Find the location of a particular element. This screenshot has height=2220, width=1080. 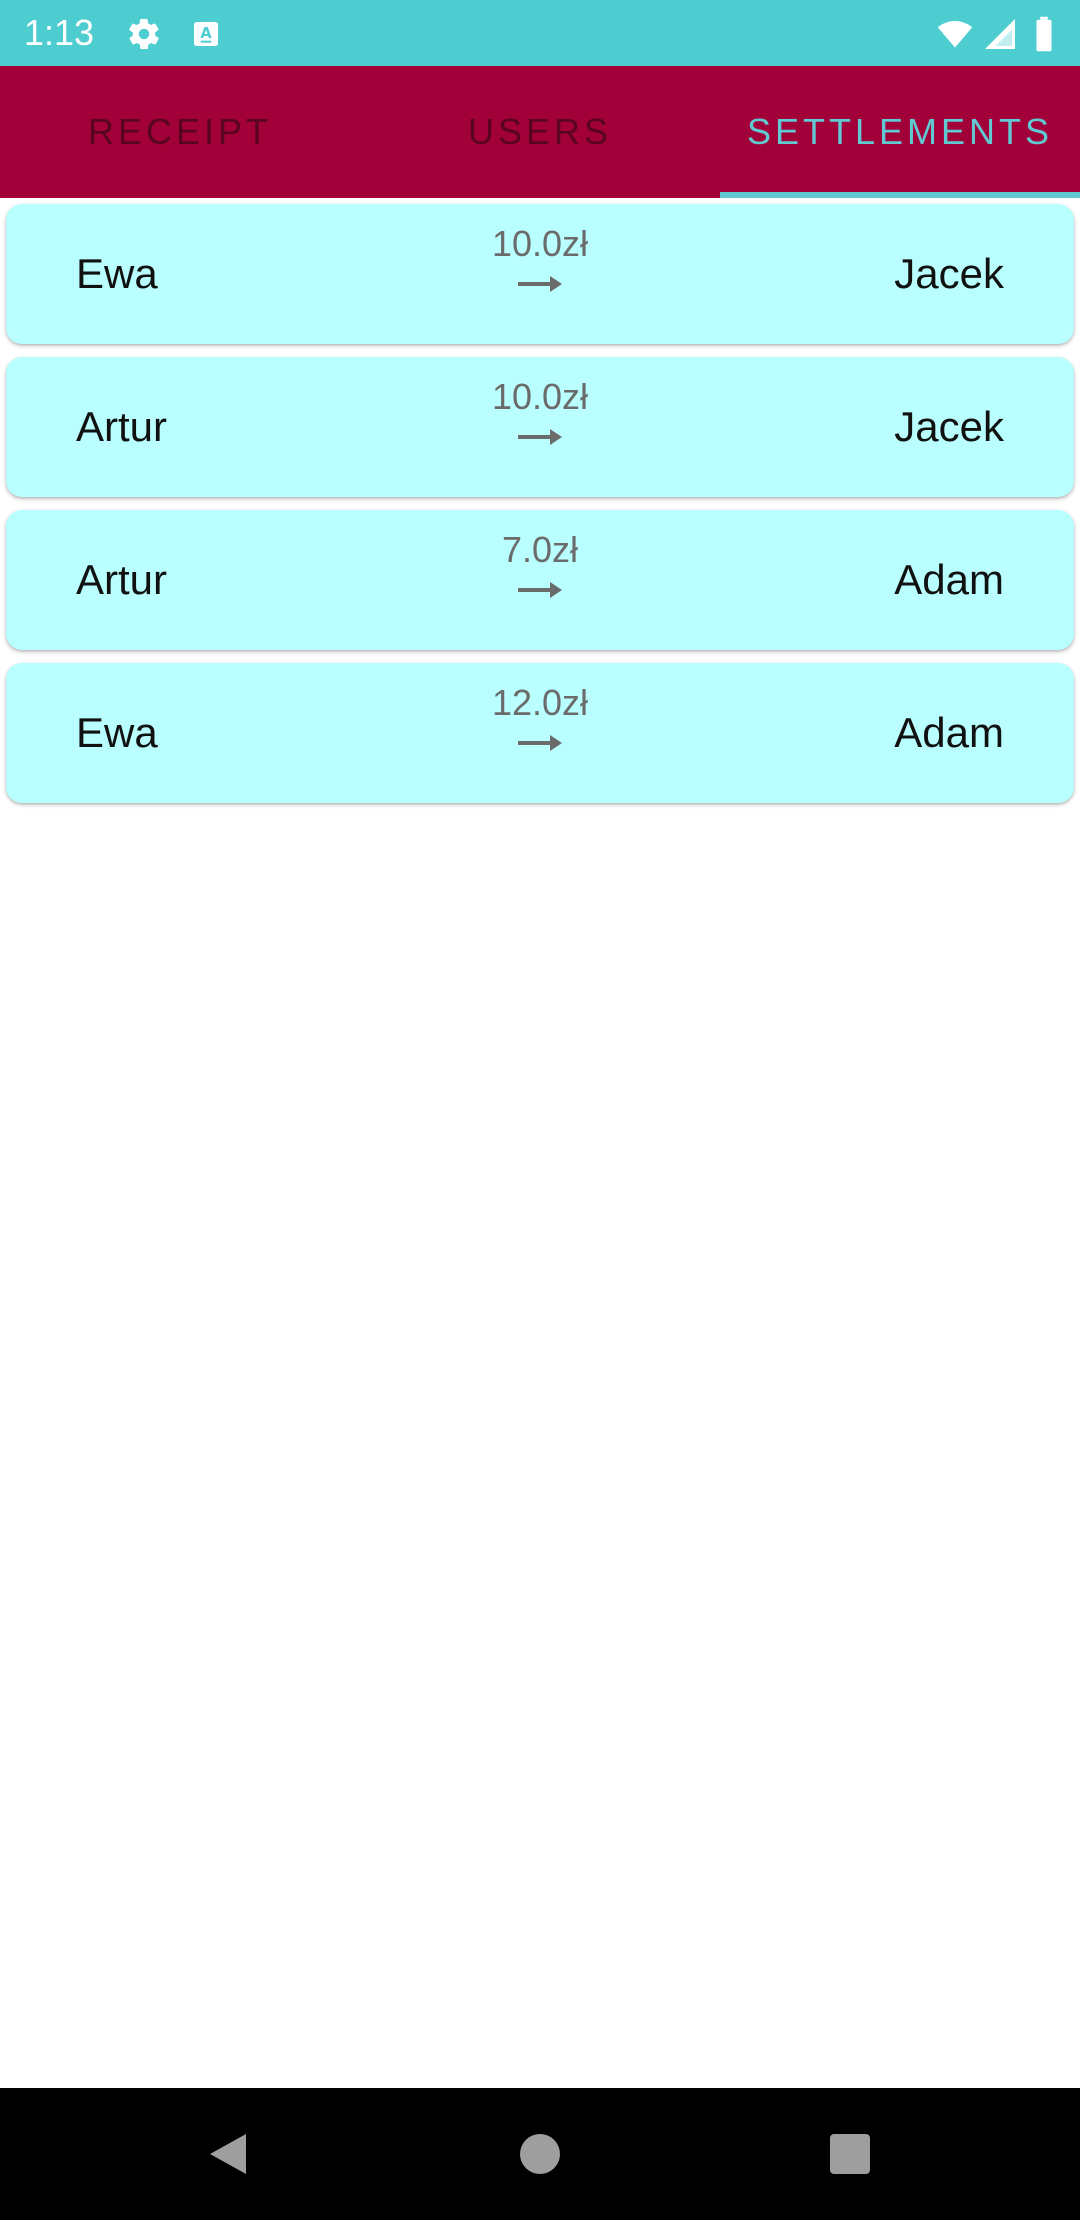

signal-icon is located at coordinates (1000, 34).